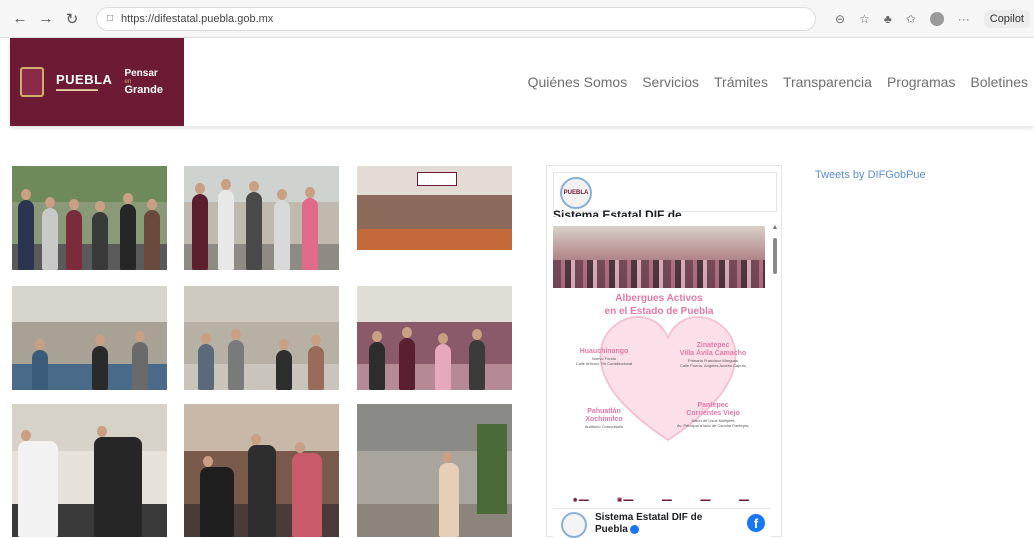 The width and height of the screenshot is (1034, 538). Describe the element at coordinates (668, 379) in the screenshot. I see `heart-graphic` at that location.